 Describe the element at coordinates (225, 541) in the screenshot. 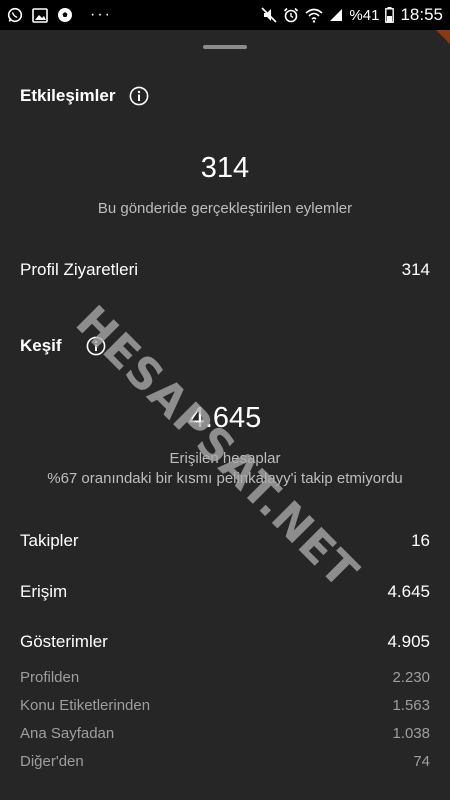

I see `follows-row: Takipler 16` at that location.